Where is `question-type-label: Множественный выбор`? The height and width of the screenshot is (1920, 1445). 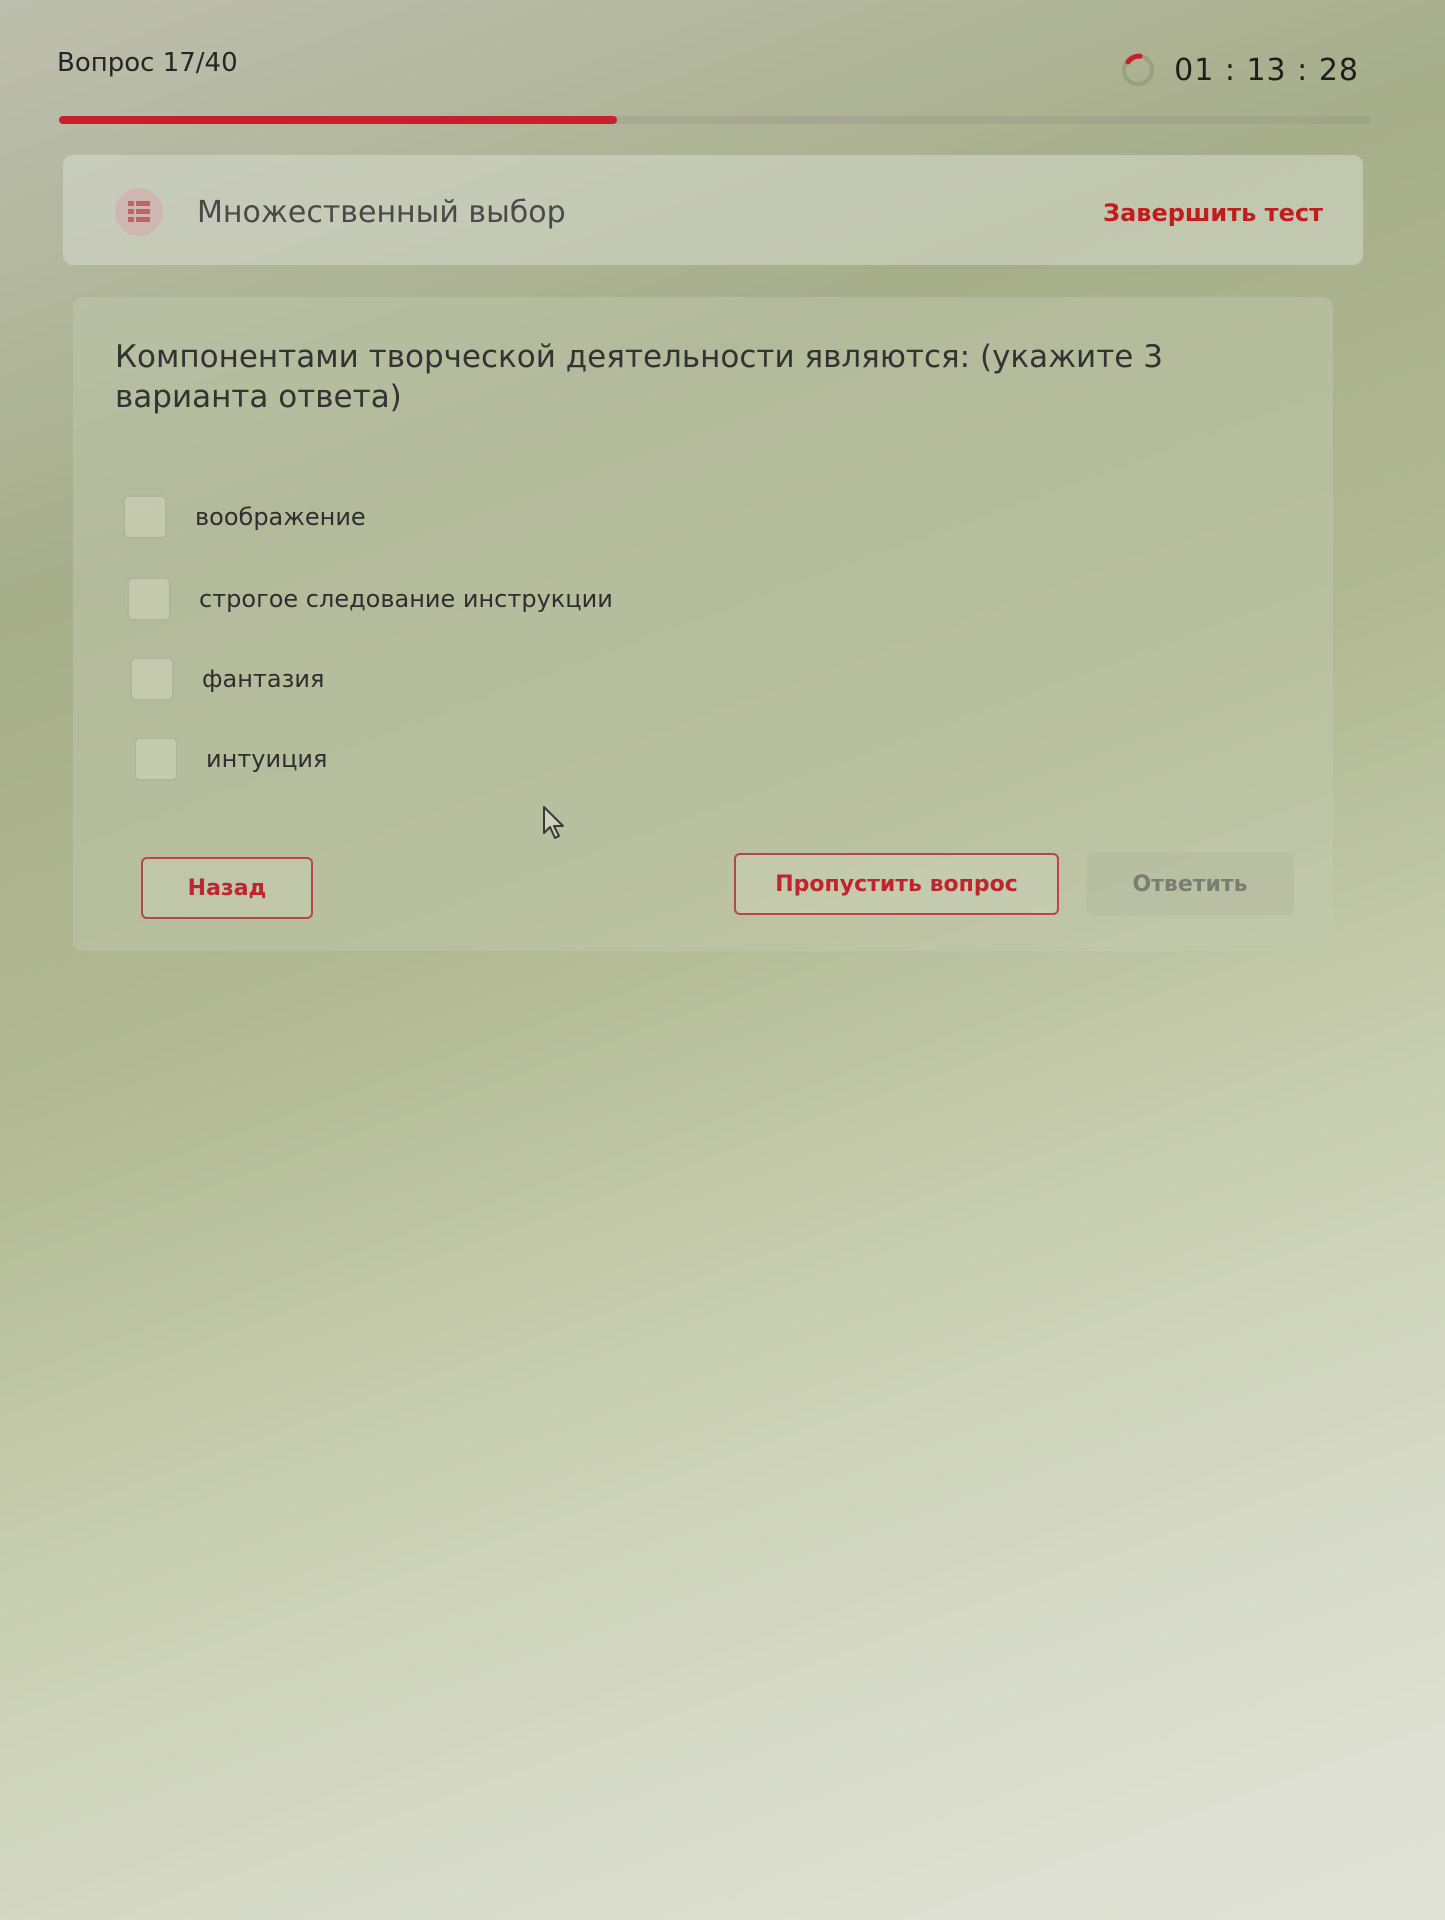
question-type-label: Множественный выбор is located at coordinates (381, 212).